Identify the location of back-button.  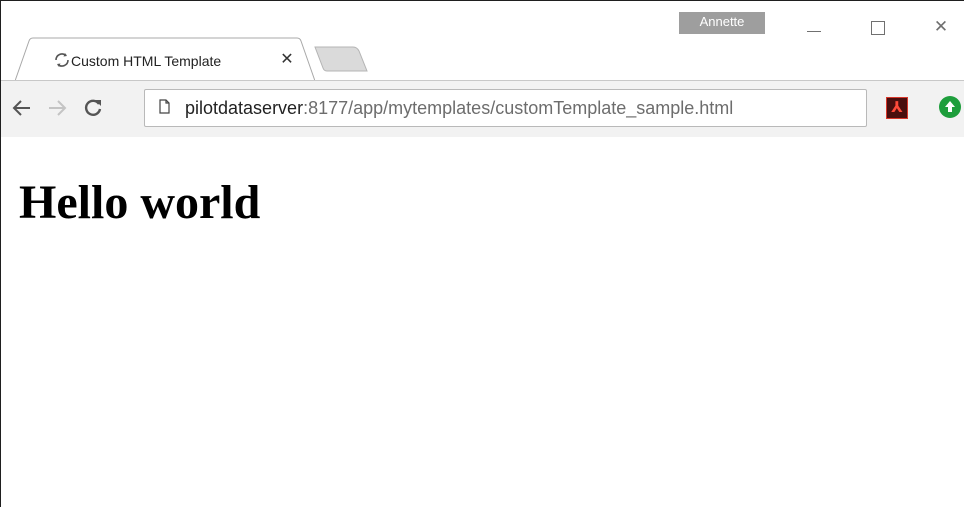
(22, 108).